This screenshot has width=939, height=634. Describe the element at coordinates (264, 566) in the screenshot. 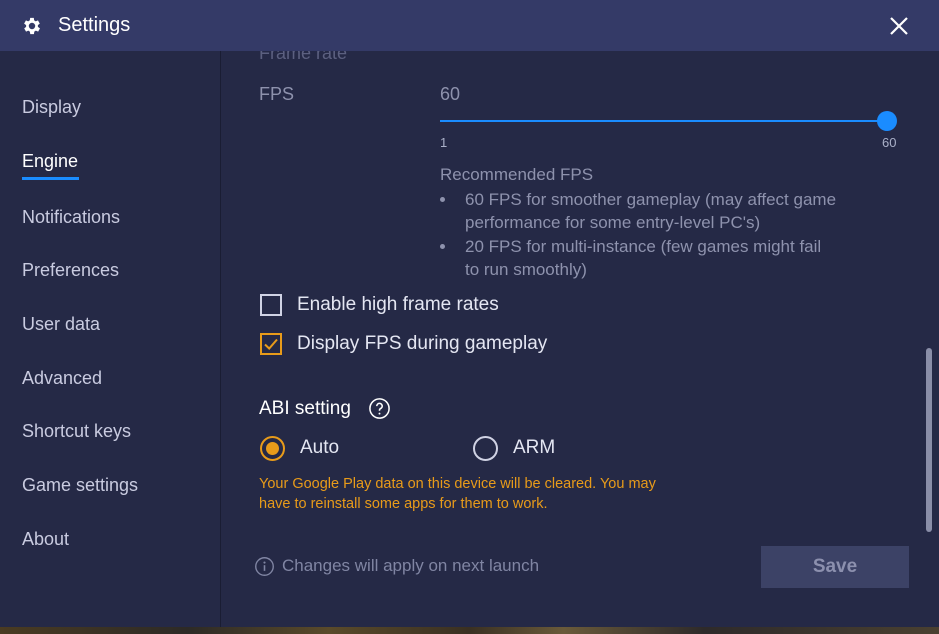

I see `info-icon` at that location.